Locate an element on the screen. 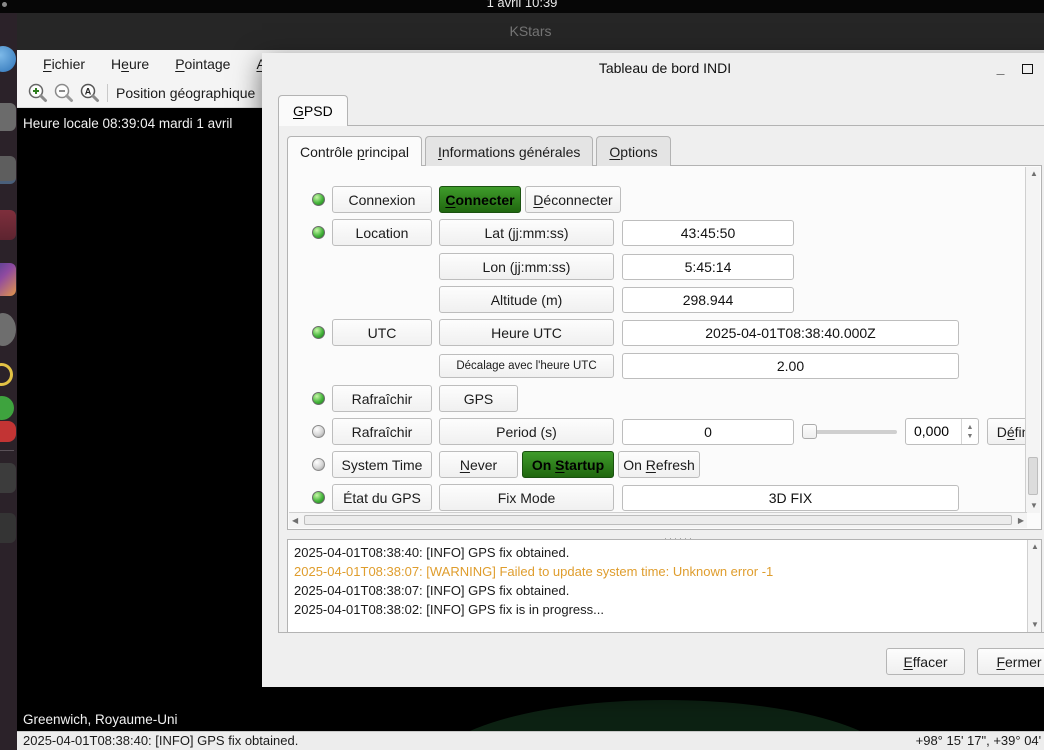 This screenshot has width=1044, height=750. photos-icon is located at coordinates (8, 279).